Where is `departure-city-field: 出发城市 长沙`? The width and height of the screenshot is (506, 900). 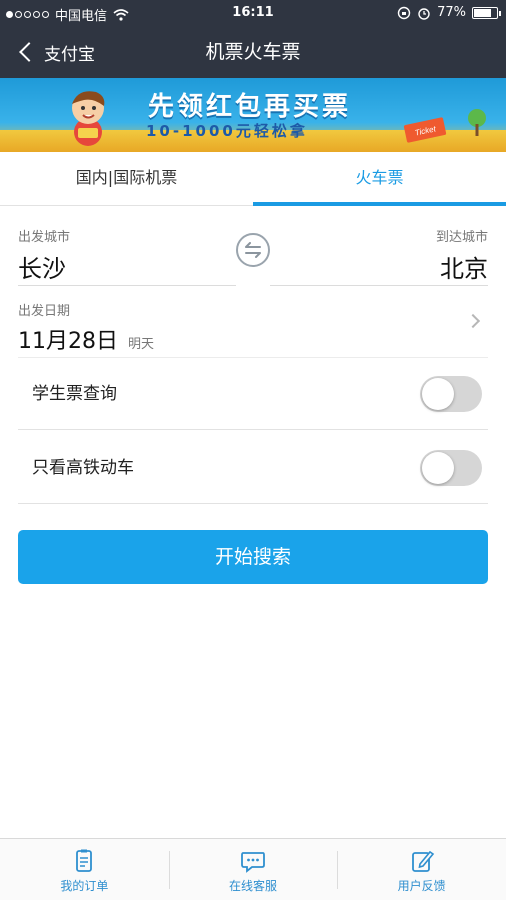 departure-city-field: 出发城市 长沙 is located at coordinates (127, 246).